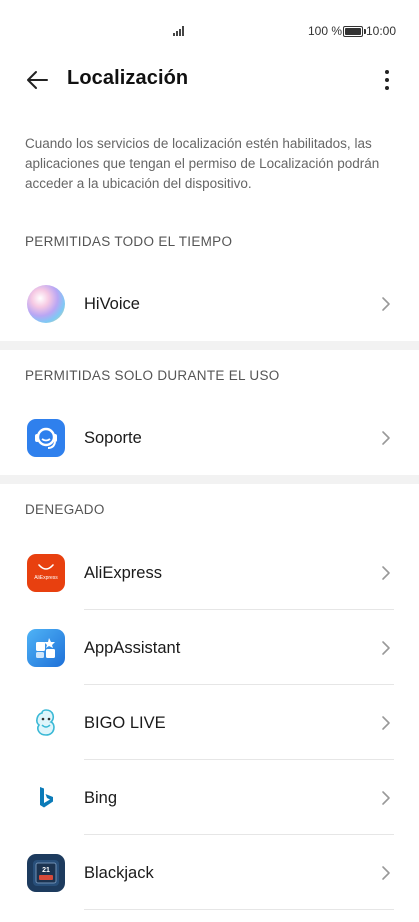 This screenshot has width=419, height=922. I want to click on app-row-hivoice: HiVoice, so click(209, 304).